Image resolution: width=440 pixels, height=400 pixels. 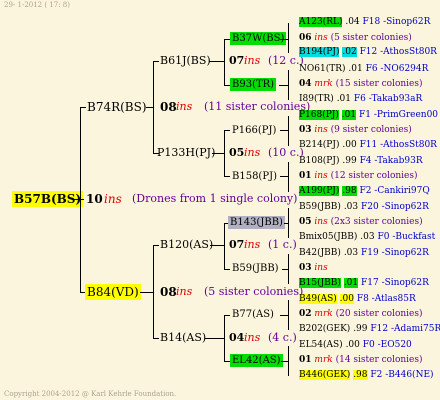 I want to click on gen4-node: EL54(AS), so click(x=321, y=345).